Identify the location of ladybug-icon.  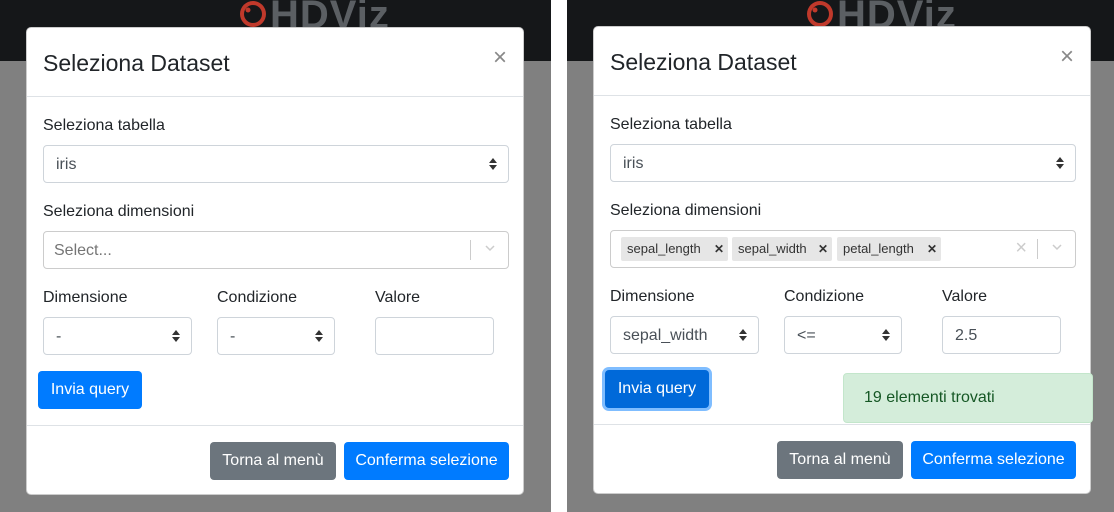
(253, 14).